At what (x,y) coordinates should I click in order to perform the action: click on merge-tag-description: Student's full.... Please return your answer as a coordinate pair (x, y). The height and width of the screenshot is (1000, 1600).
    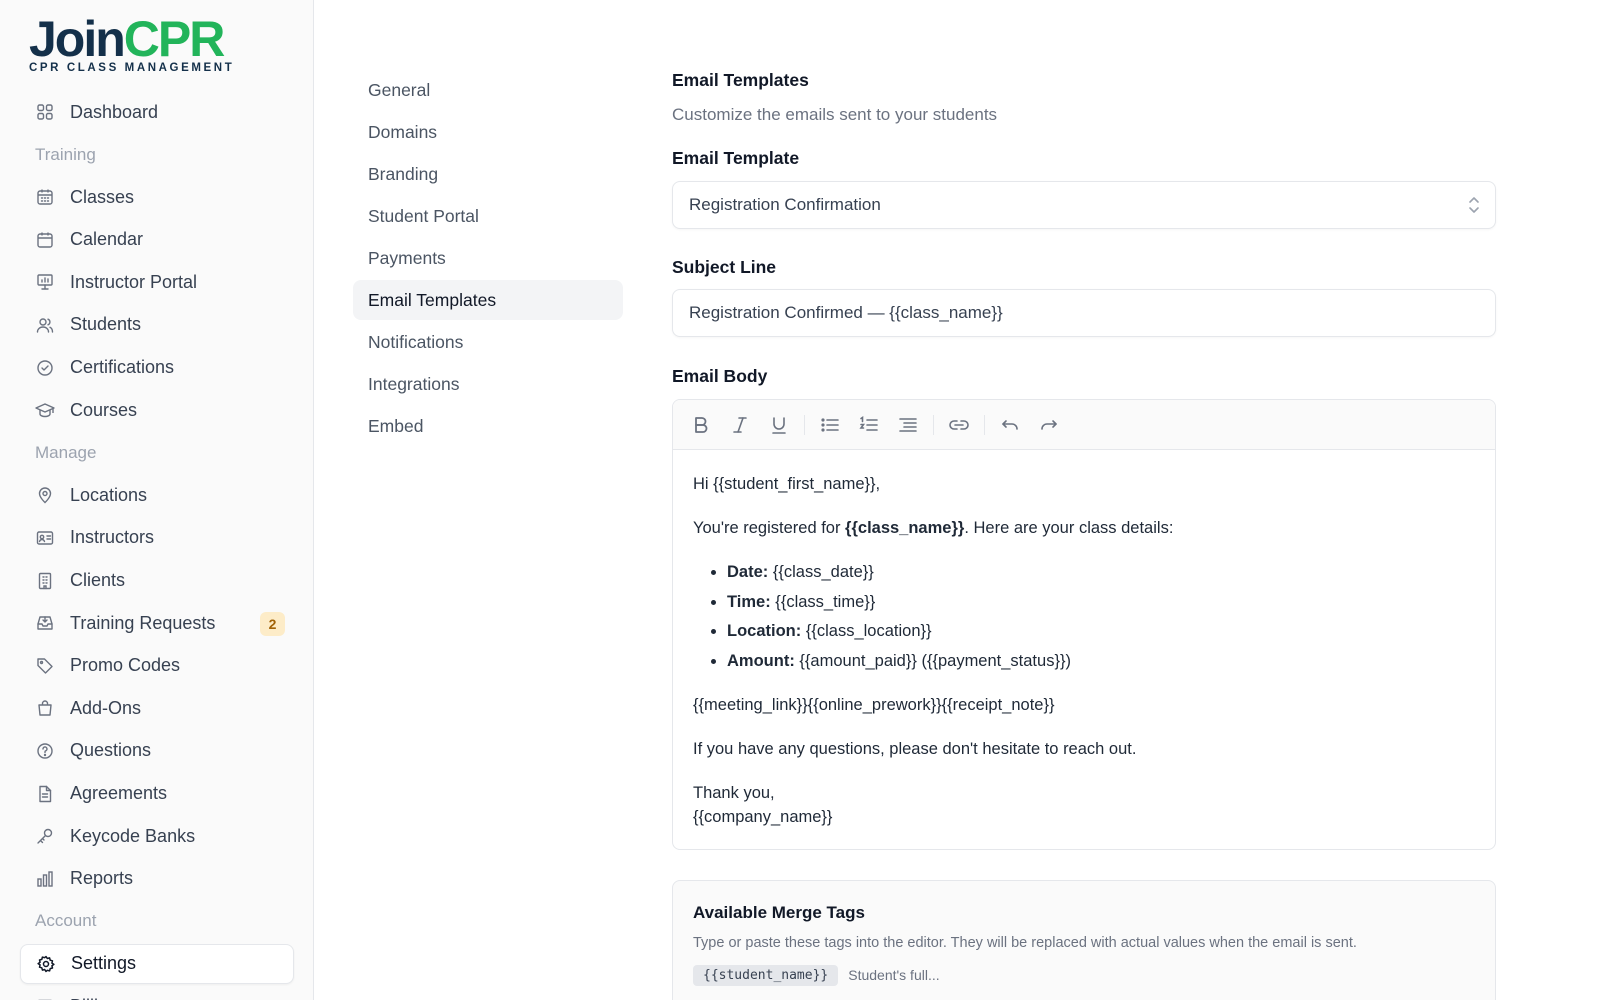
    Looking at the image, I should click on (894, 975).